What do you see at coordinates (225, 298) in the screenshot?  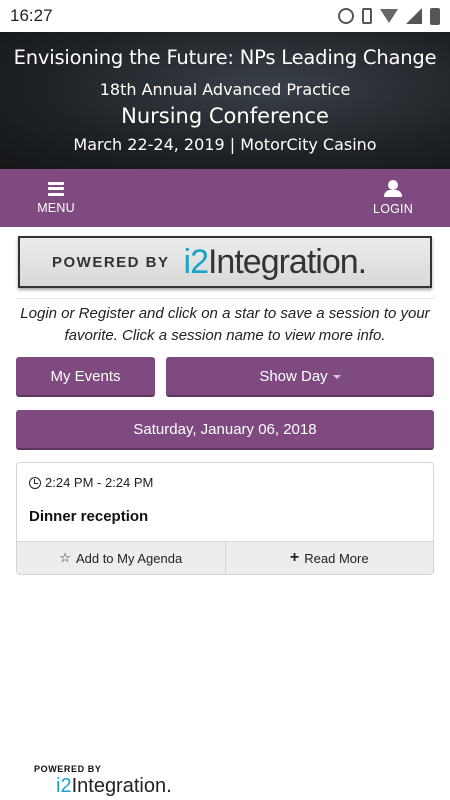 I see `divider` at bounding box center [225, 298].